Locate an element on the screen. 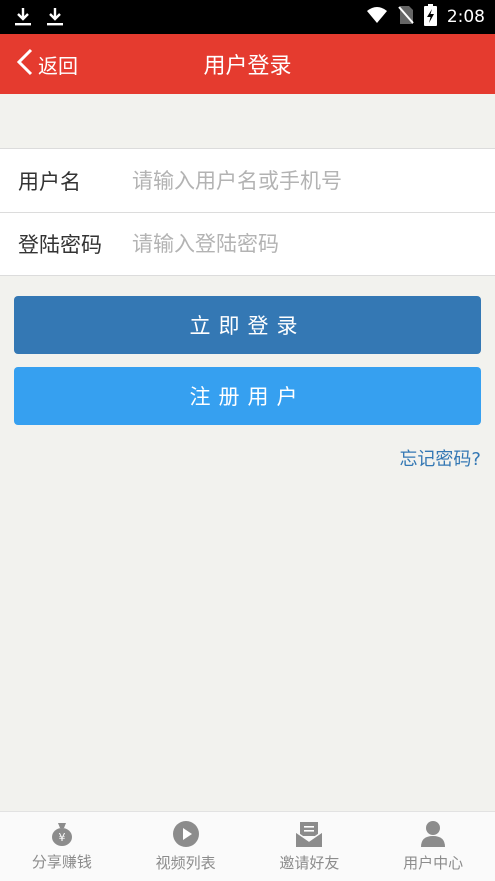 The width and height of the screenshot is (495, 881). tab-label: 视频列表 is located at coordinates (185, 863).